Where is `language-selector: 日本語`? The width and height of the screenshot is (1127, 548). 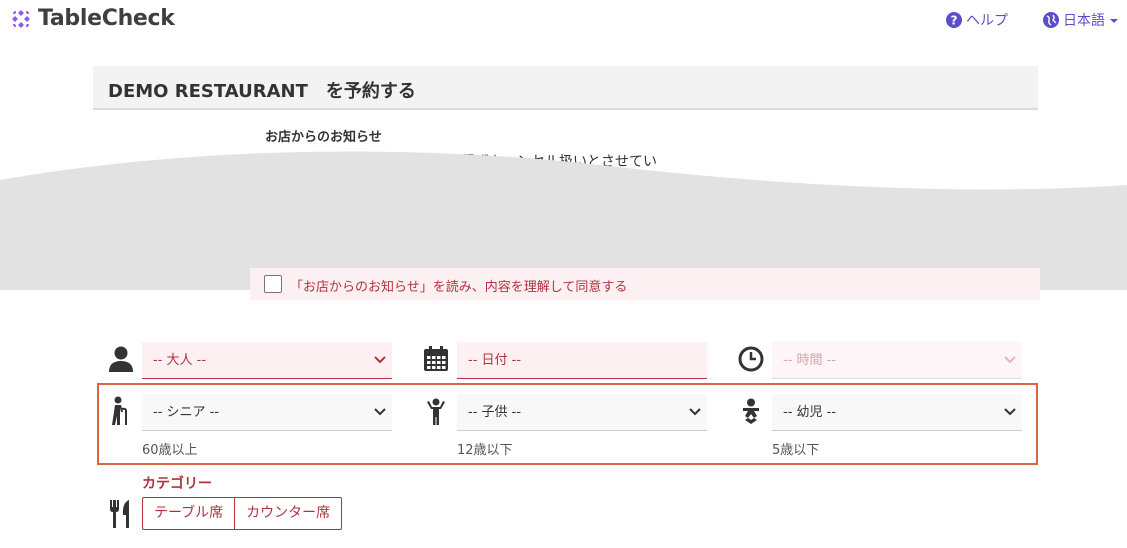 language-selector: 日本語 is located at coordinates (1080, 20).